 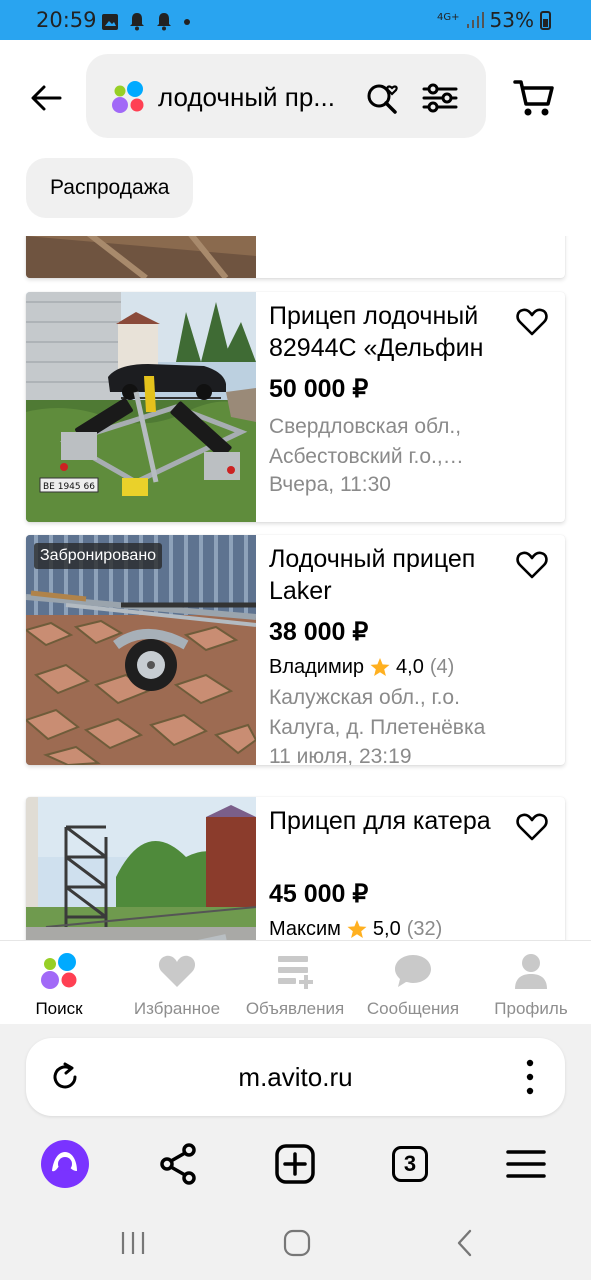 What do you see at coordinates (128, 97) in the screenshot?
I see `avito-logo-icon` at bounding box center [128, 97].